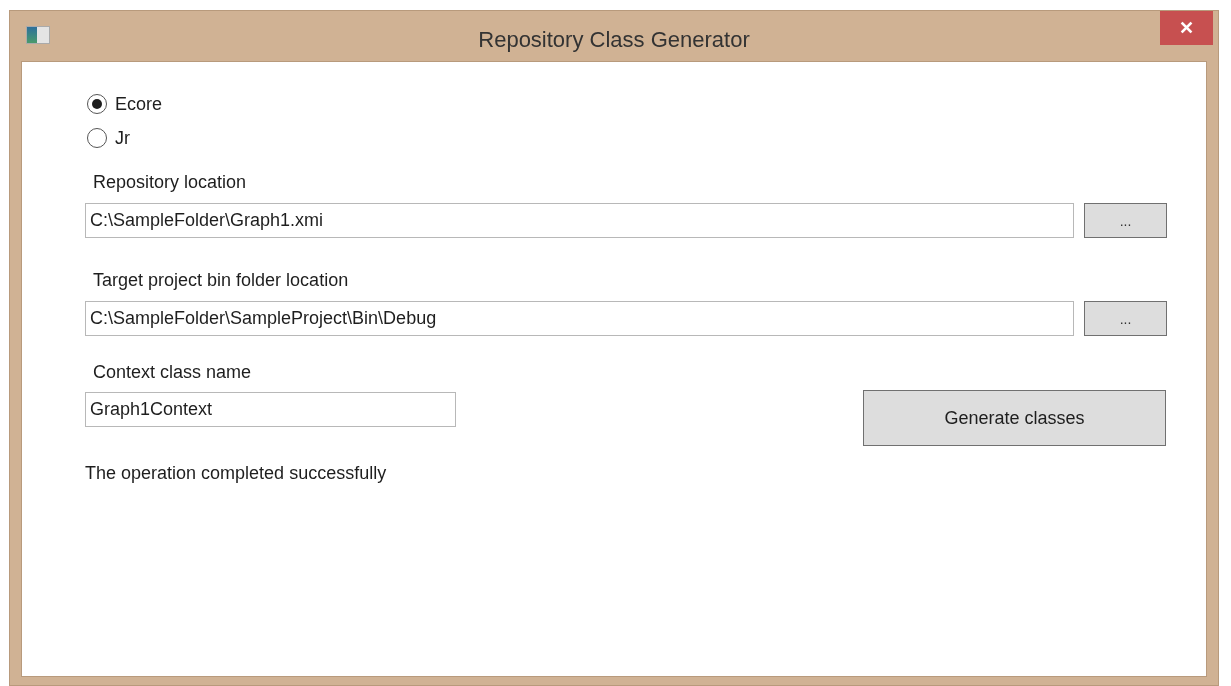  What do you see at coordinates (38, 35) in the screenshot?
I see `app-icon` at bounding box center [38, 35].